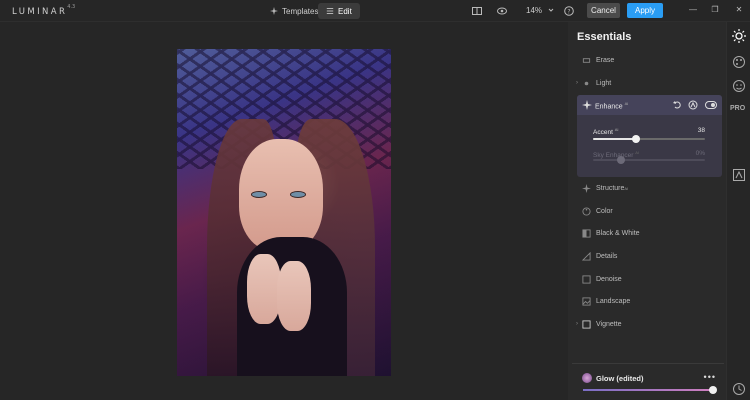  I want to click on grain-icon, so click(586, 279).